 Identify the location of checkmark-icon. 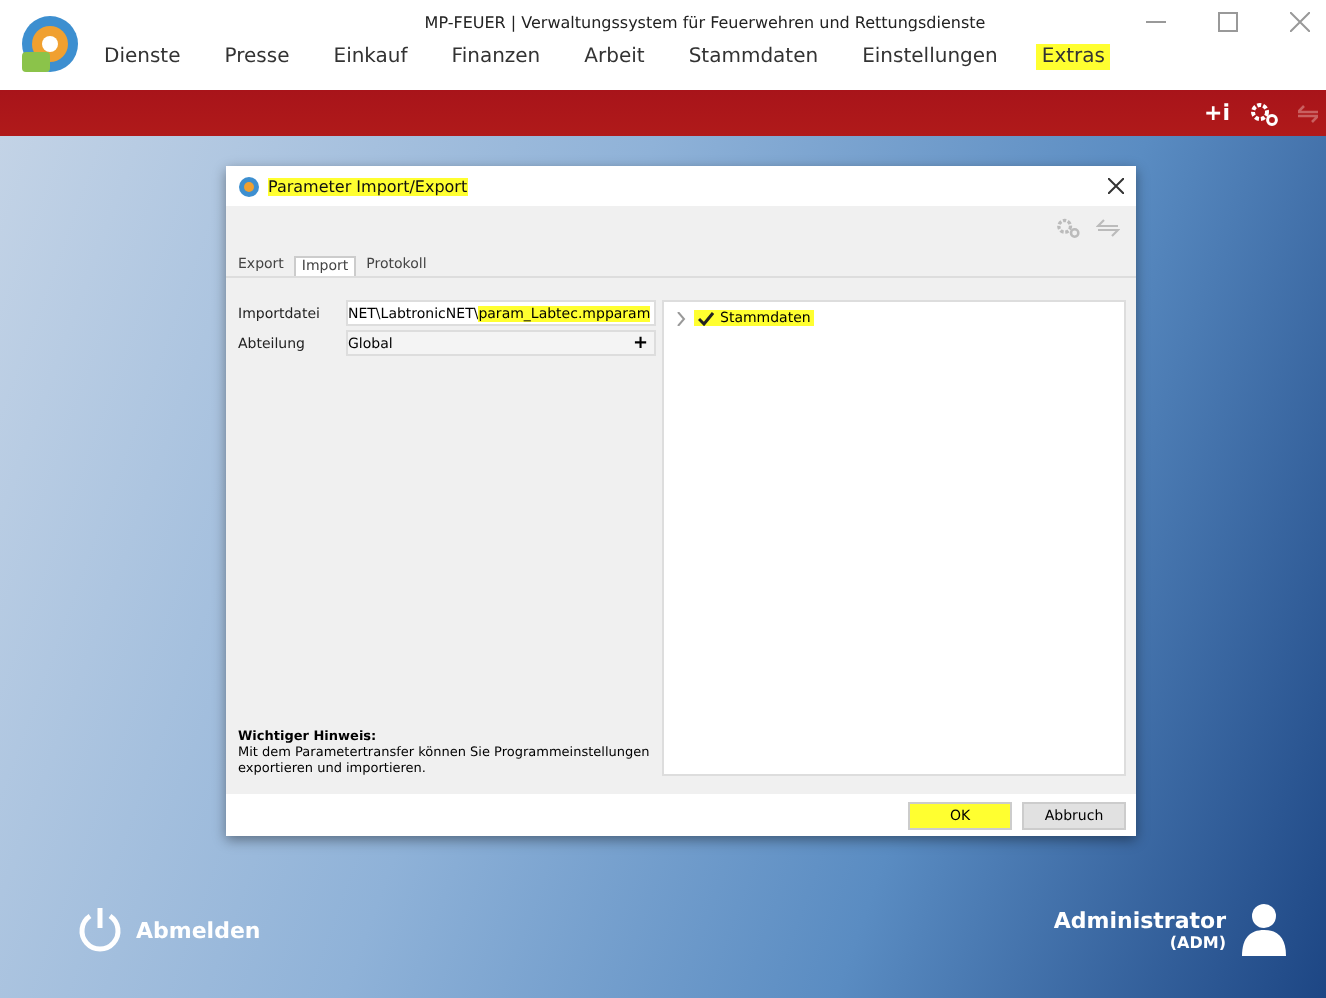
(706, 318).